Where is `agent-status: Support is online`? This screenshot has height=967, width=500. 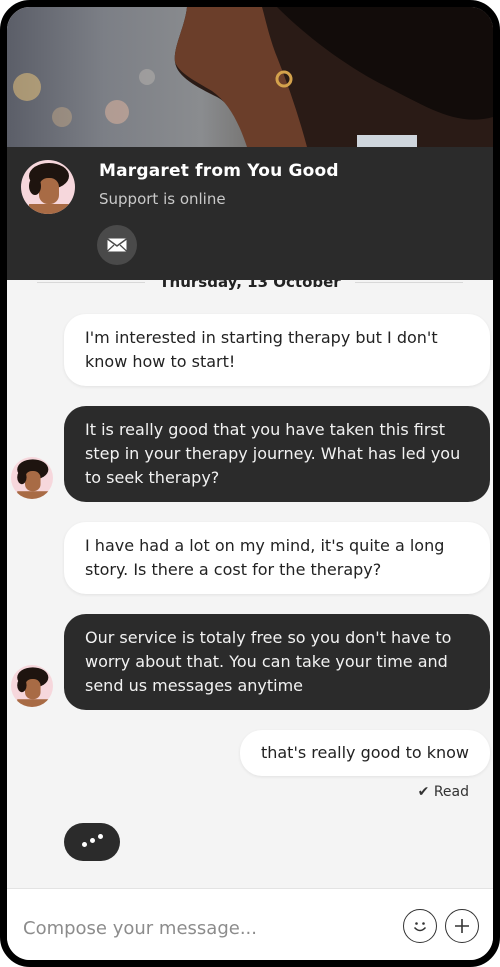 agent-status: Support is online is located at coordinates (162, 199).